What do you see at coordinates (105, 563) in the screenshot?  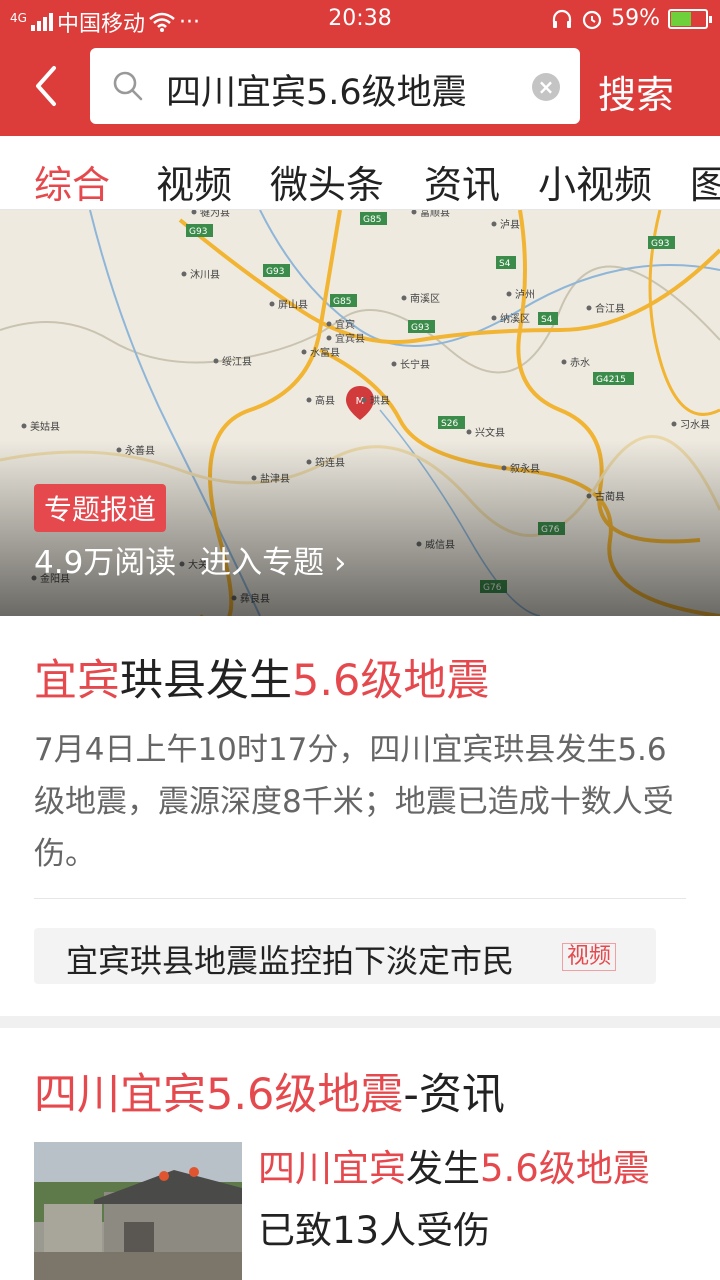 I see `read-count: 4.9万阅读` at bounding box center [105, 563].